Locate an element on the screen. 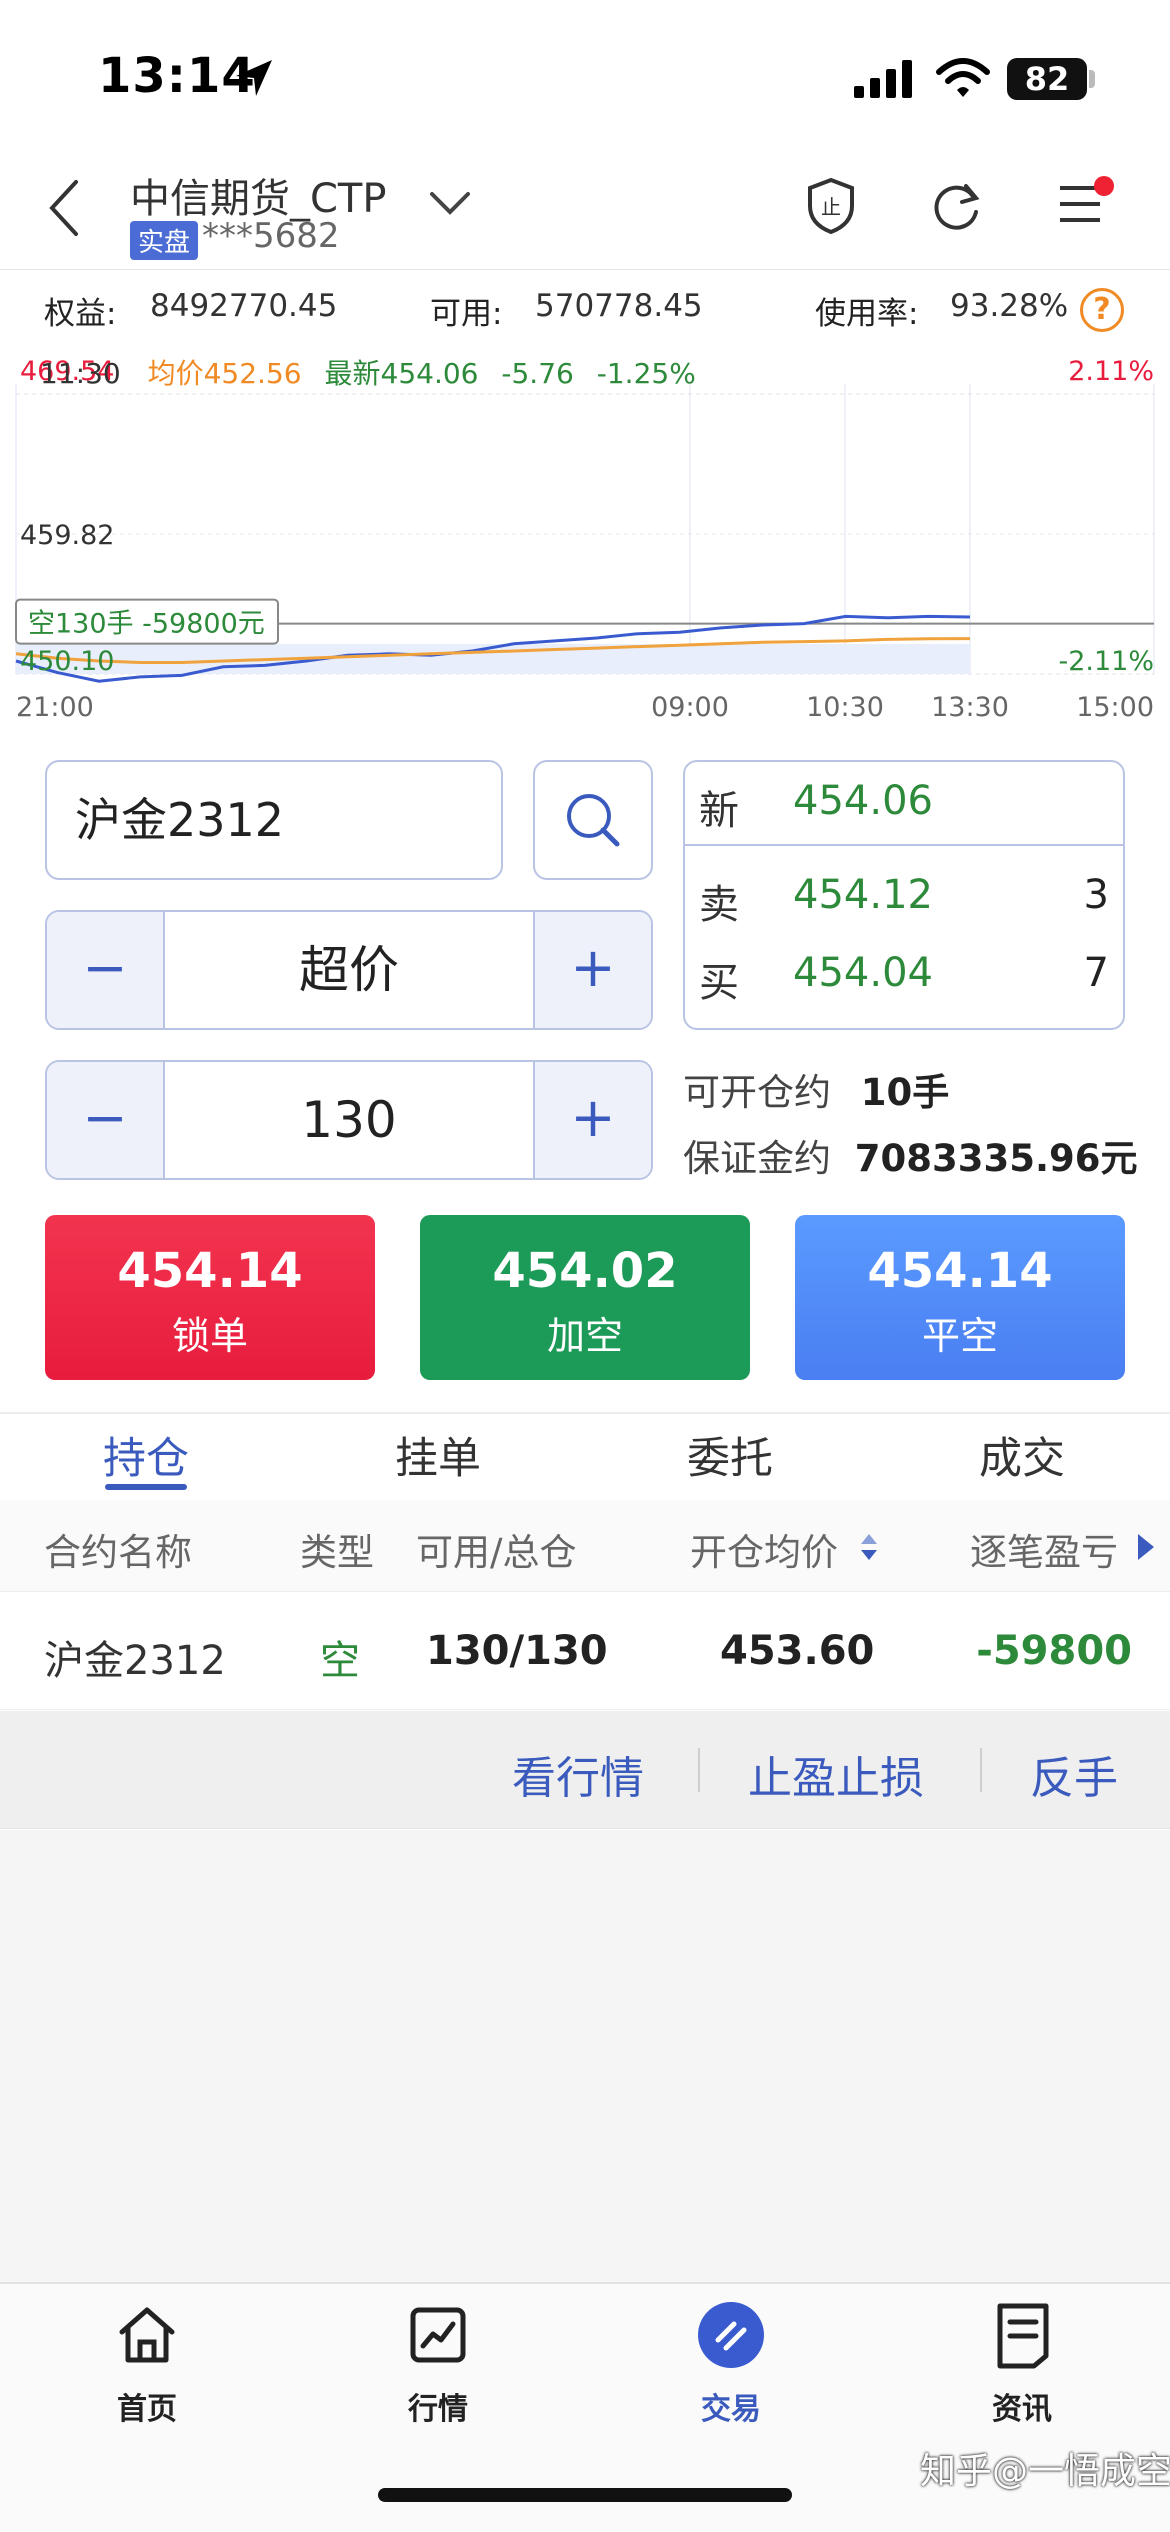  equity-label: 权益: is located at coordinates (80, 314).